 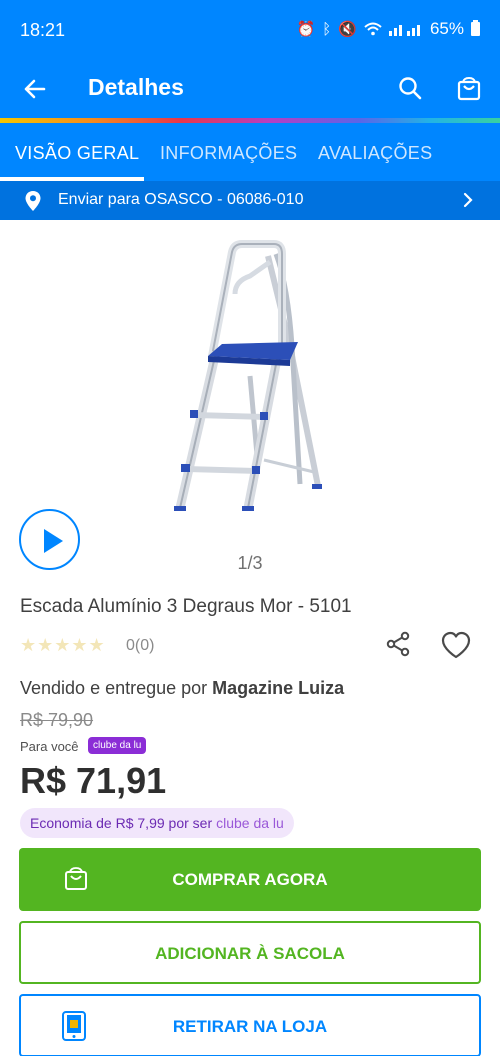 I want to click on for-you-label: Para você, so click(x=49, y=746).